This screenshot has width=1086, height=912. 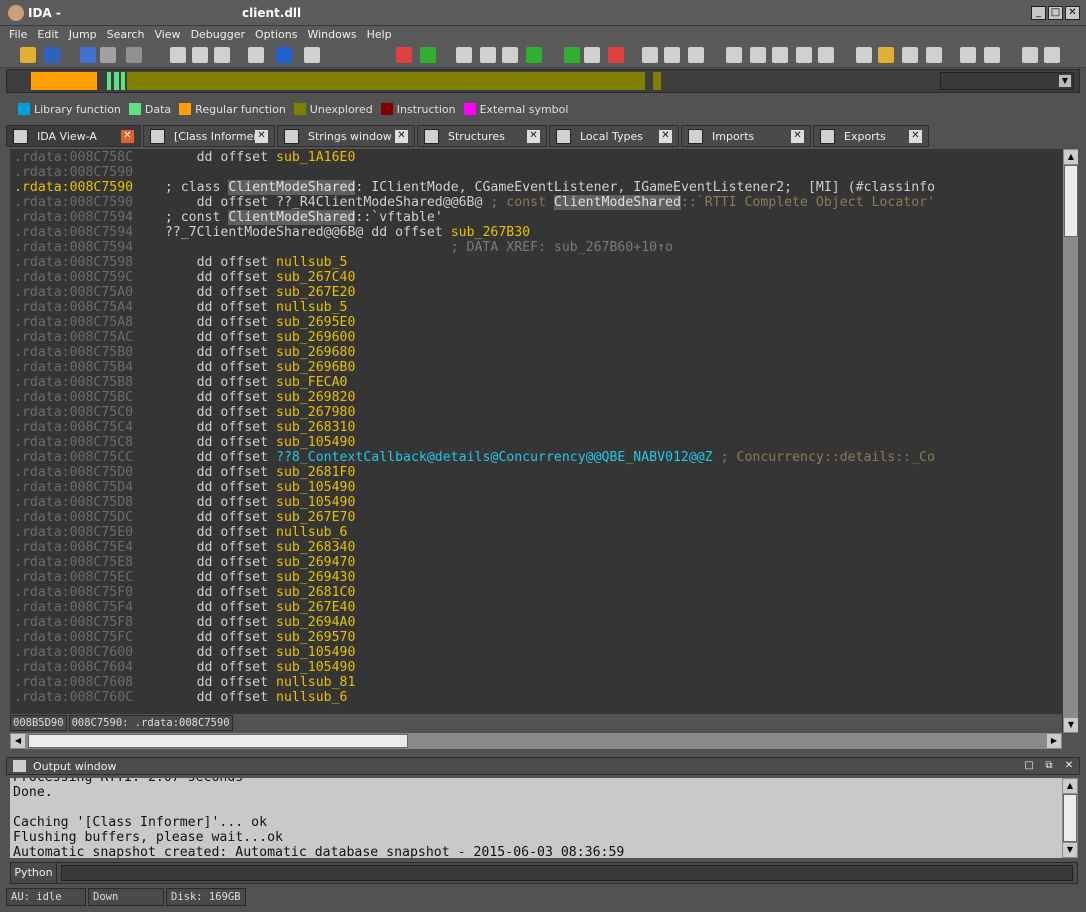 What do you see at coordinates (311, 307) in the screenshot?
I see `code-symbol: nullsub_5` at bounding box center [311, 307].